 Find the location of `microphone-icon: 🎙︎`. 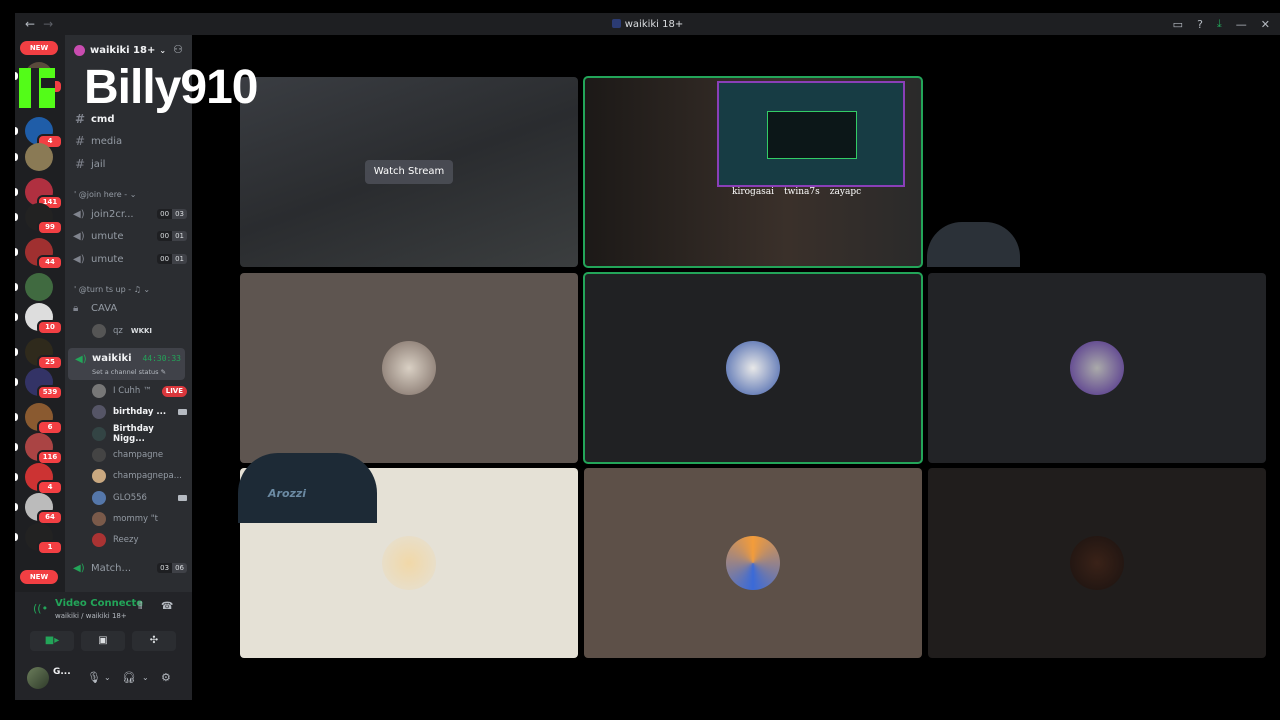

microphone-icon: 🎙︎ is located at coordinates (94, 677).